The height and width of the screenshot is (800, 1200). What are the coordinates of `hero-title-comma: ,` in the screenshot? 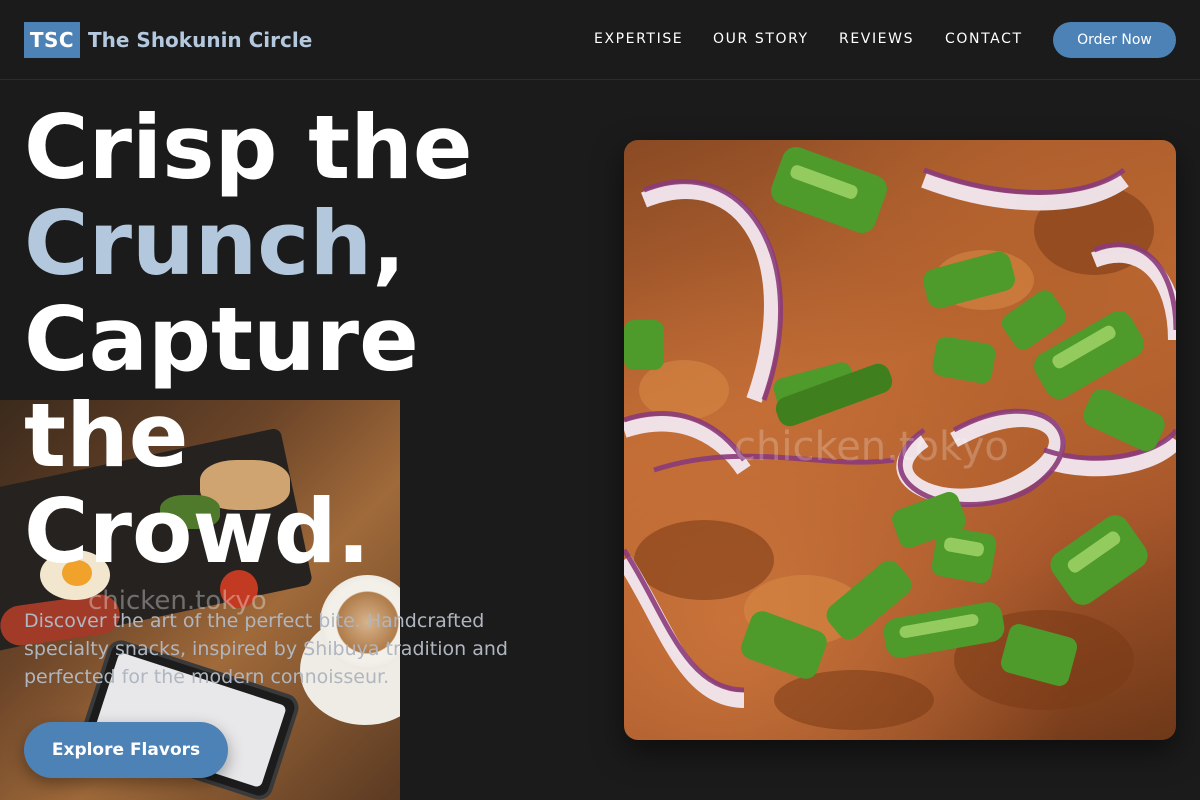 It's located at (389, 243).